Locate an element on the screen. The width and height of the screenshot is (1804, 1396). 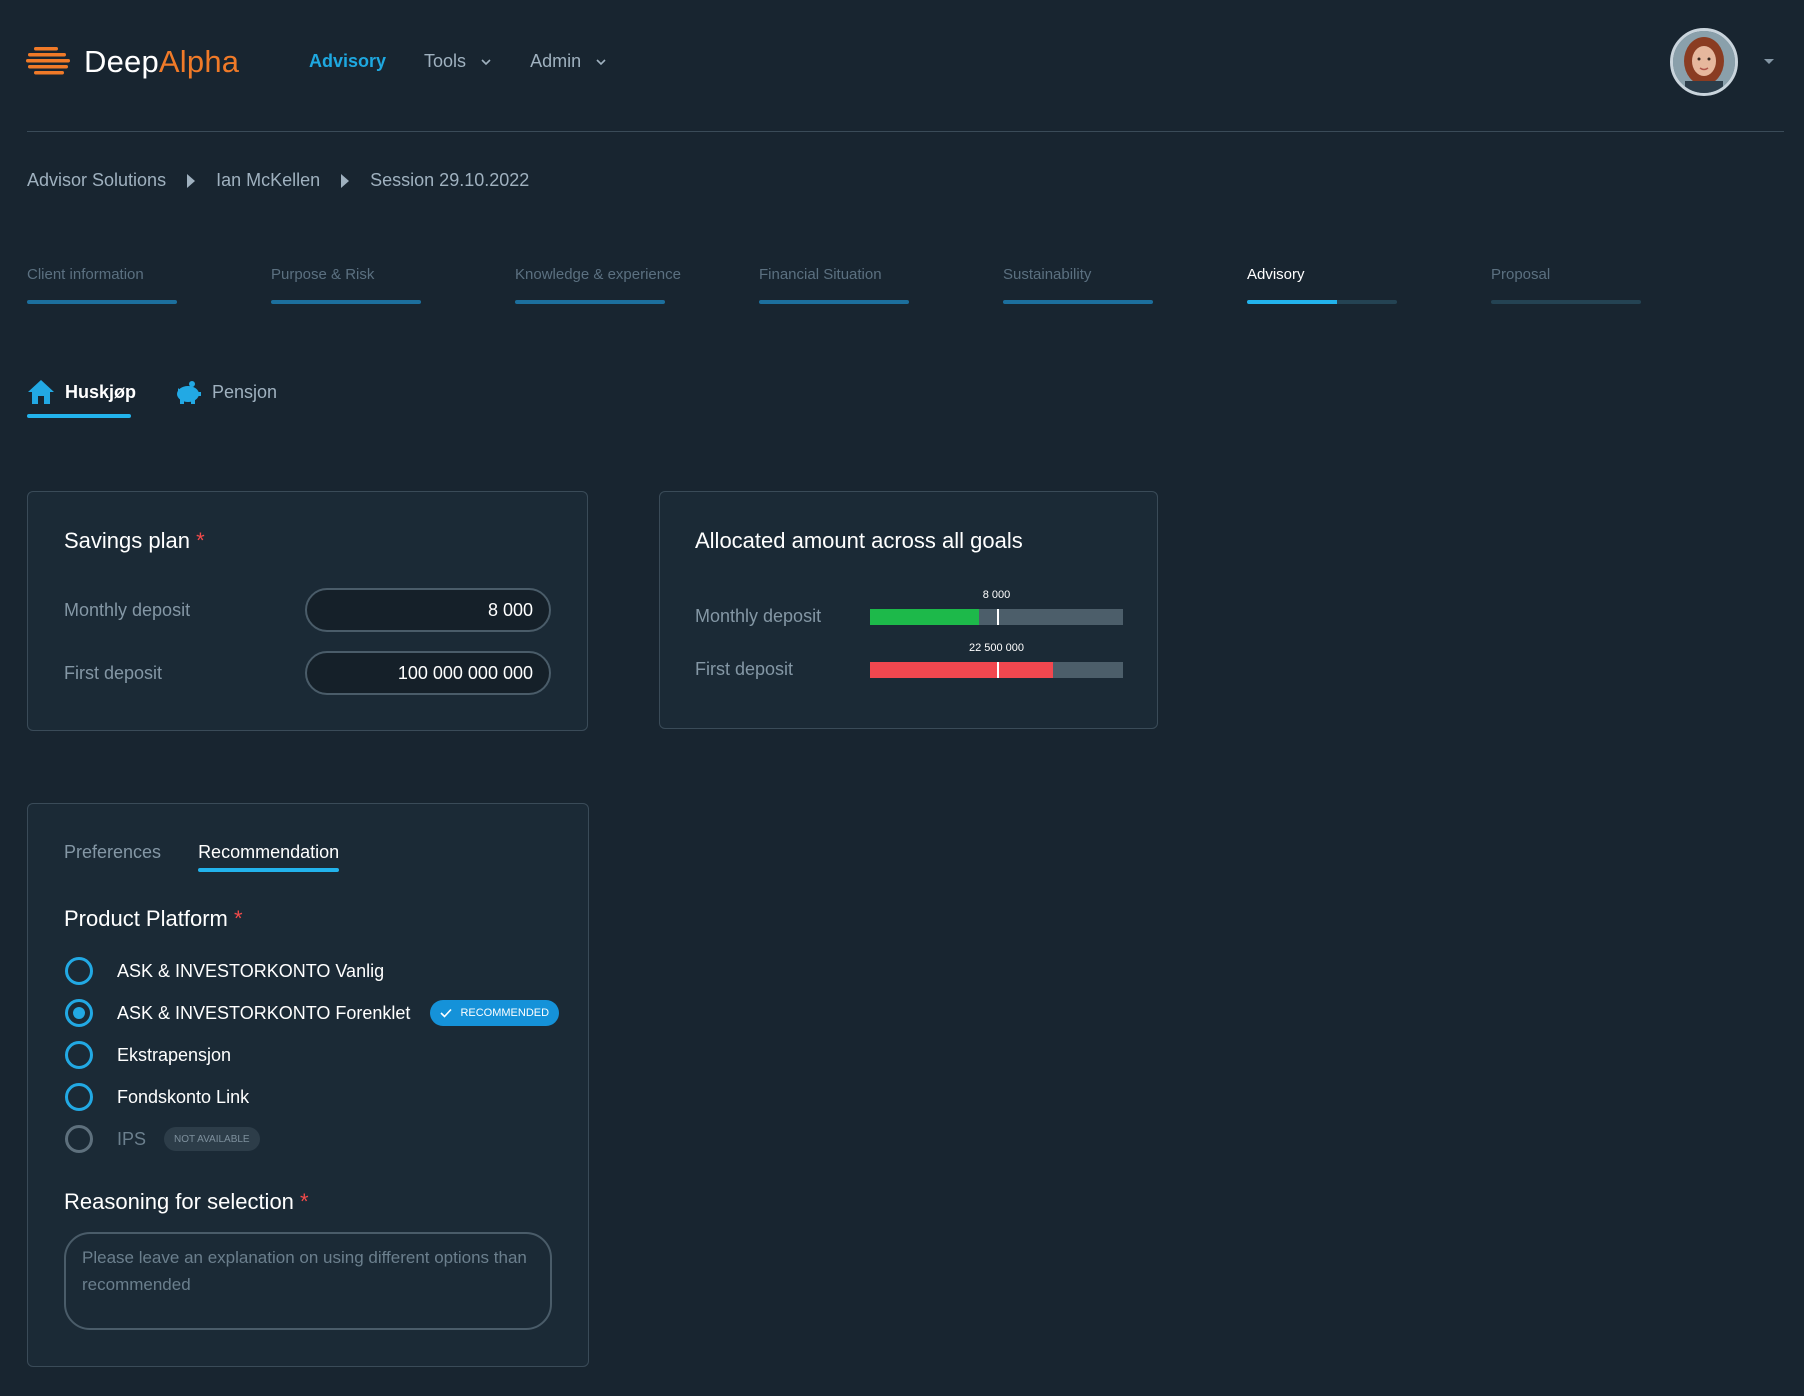
logo-stripes-icon is located at coordinates (48, 61).